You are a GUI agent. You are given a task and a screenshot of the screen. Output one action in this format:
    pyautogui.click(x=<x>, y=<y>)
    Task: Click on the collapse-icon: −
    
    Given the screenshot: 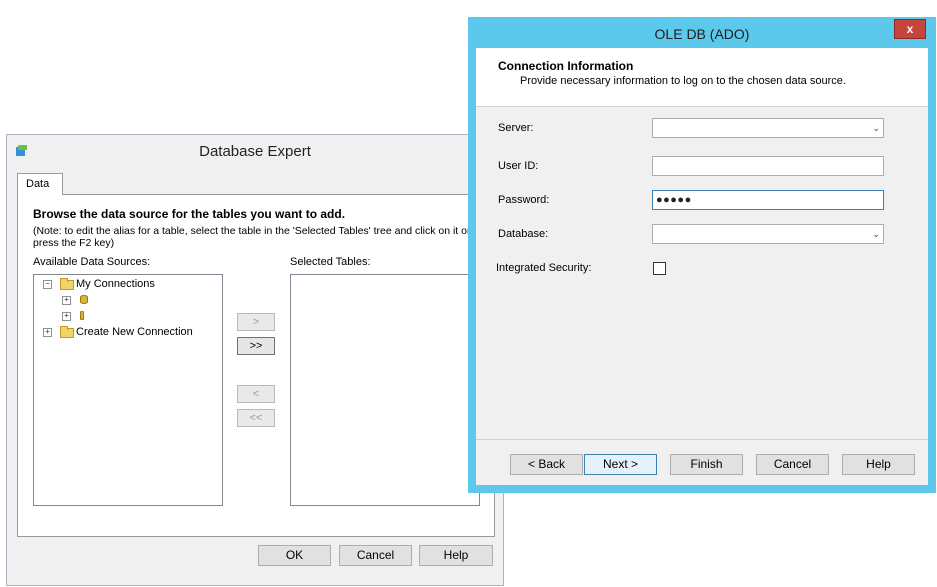 What is the action you would take?
    pyautogui.click(x=47, y=284)
    